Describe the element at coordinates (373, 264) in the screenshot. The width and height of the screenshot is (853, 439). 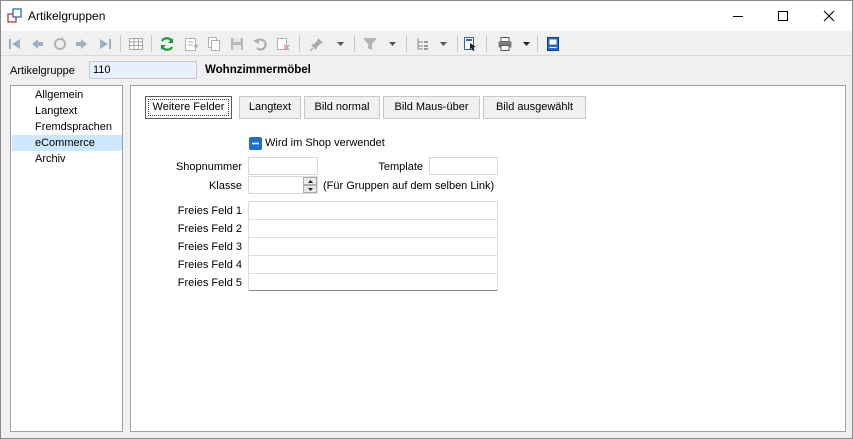
I see `freies-feld-4-input` at that location.